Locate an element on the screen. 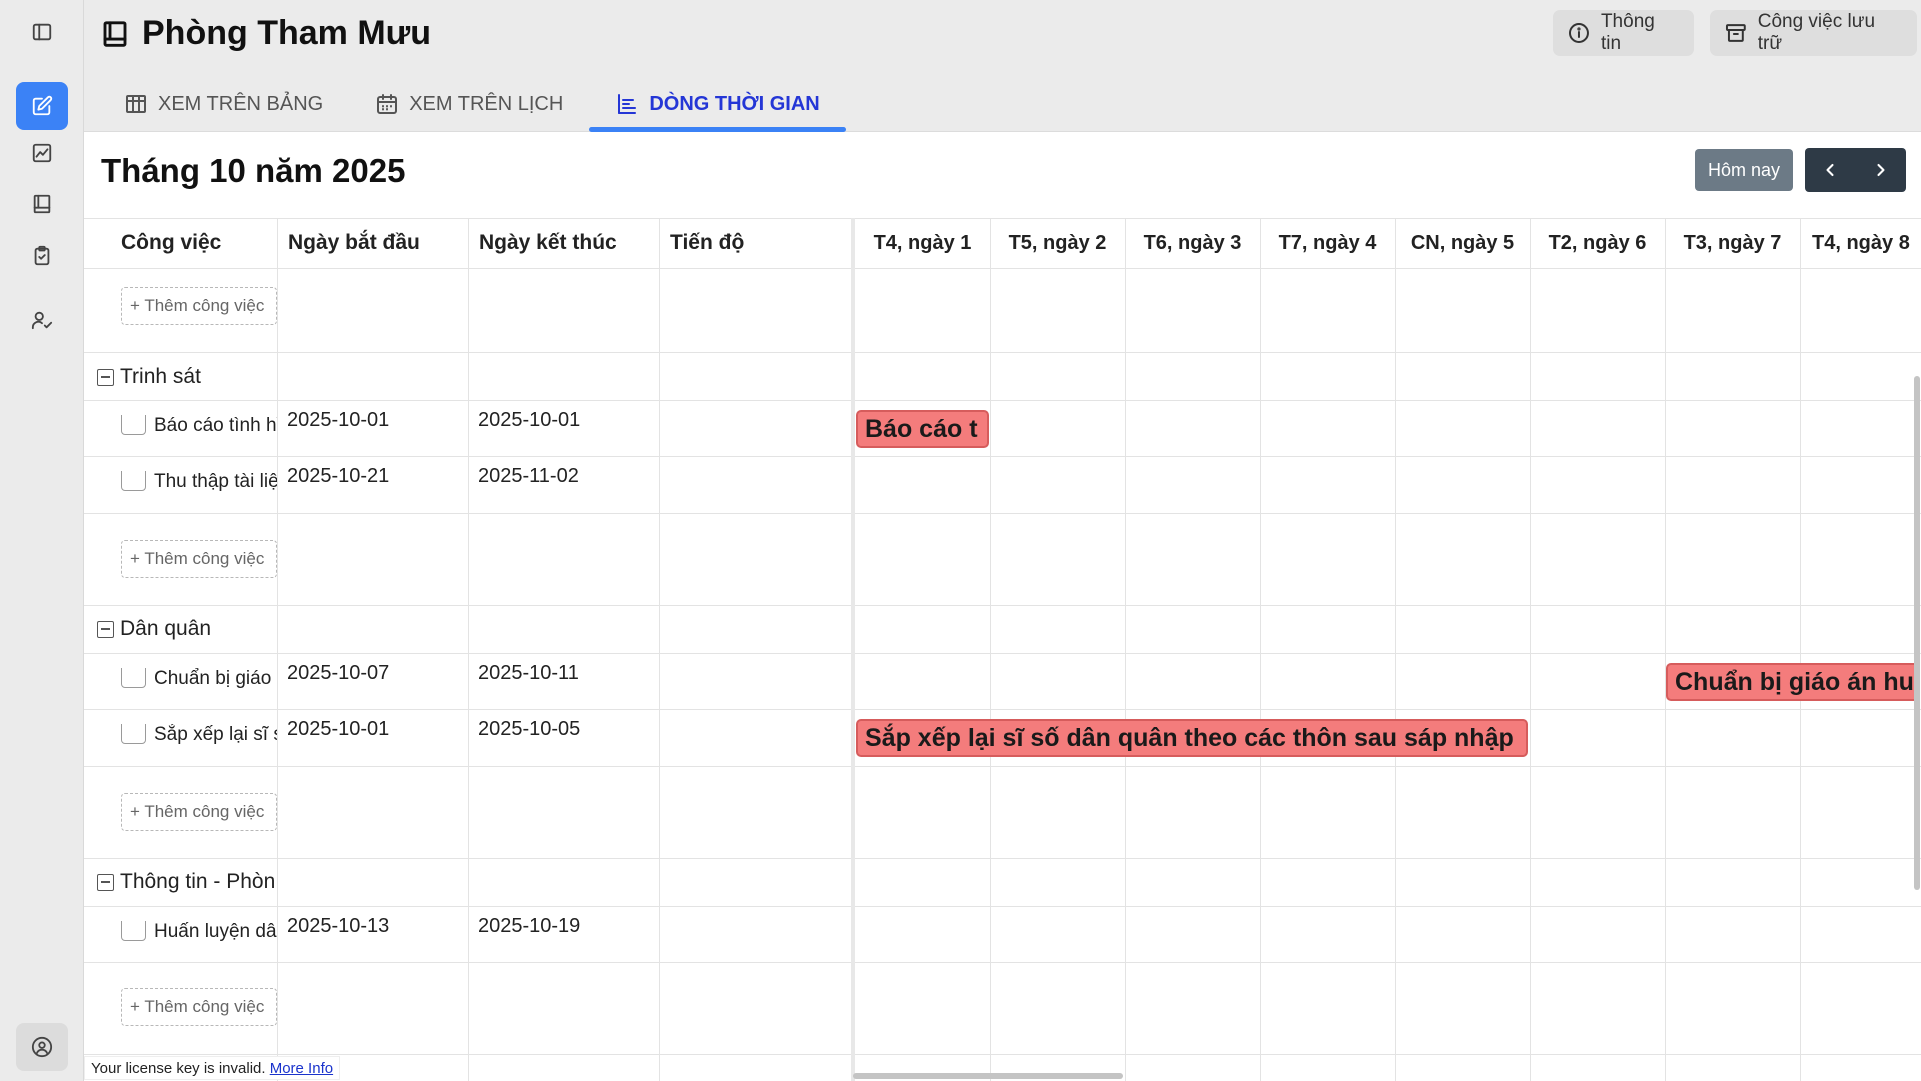 The width and height of the screenshot is (1921, 1081). task-row: Sắp xếp lại sĩ số is located at coordinates (199, 735).